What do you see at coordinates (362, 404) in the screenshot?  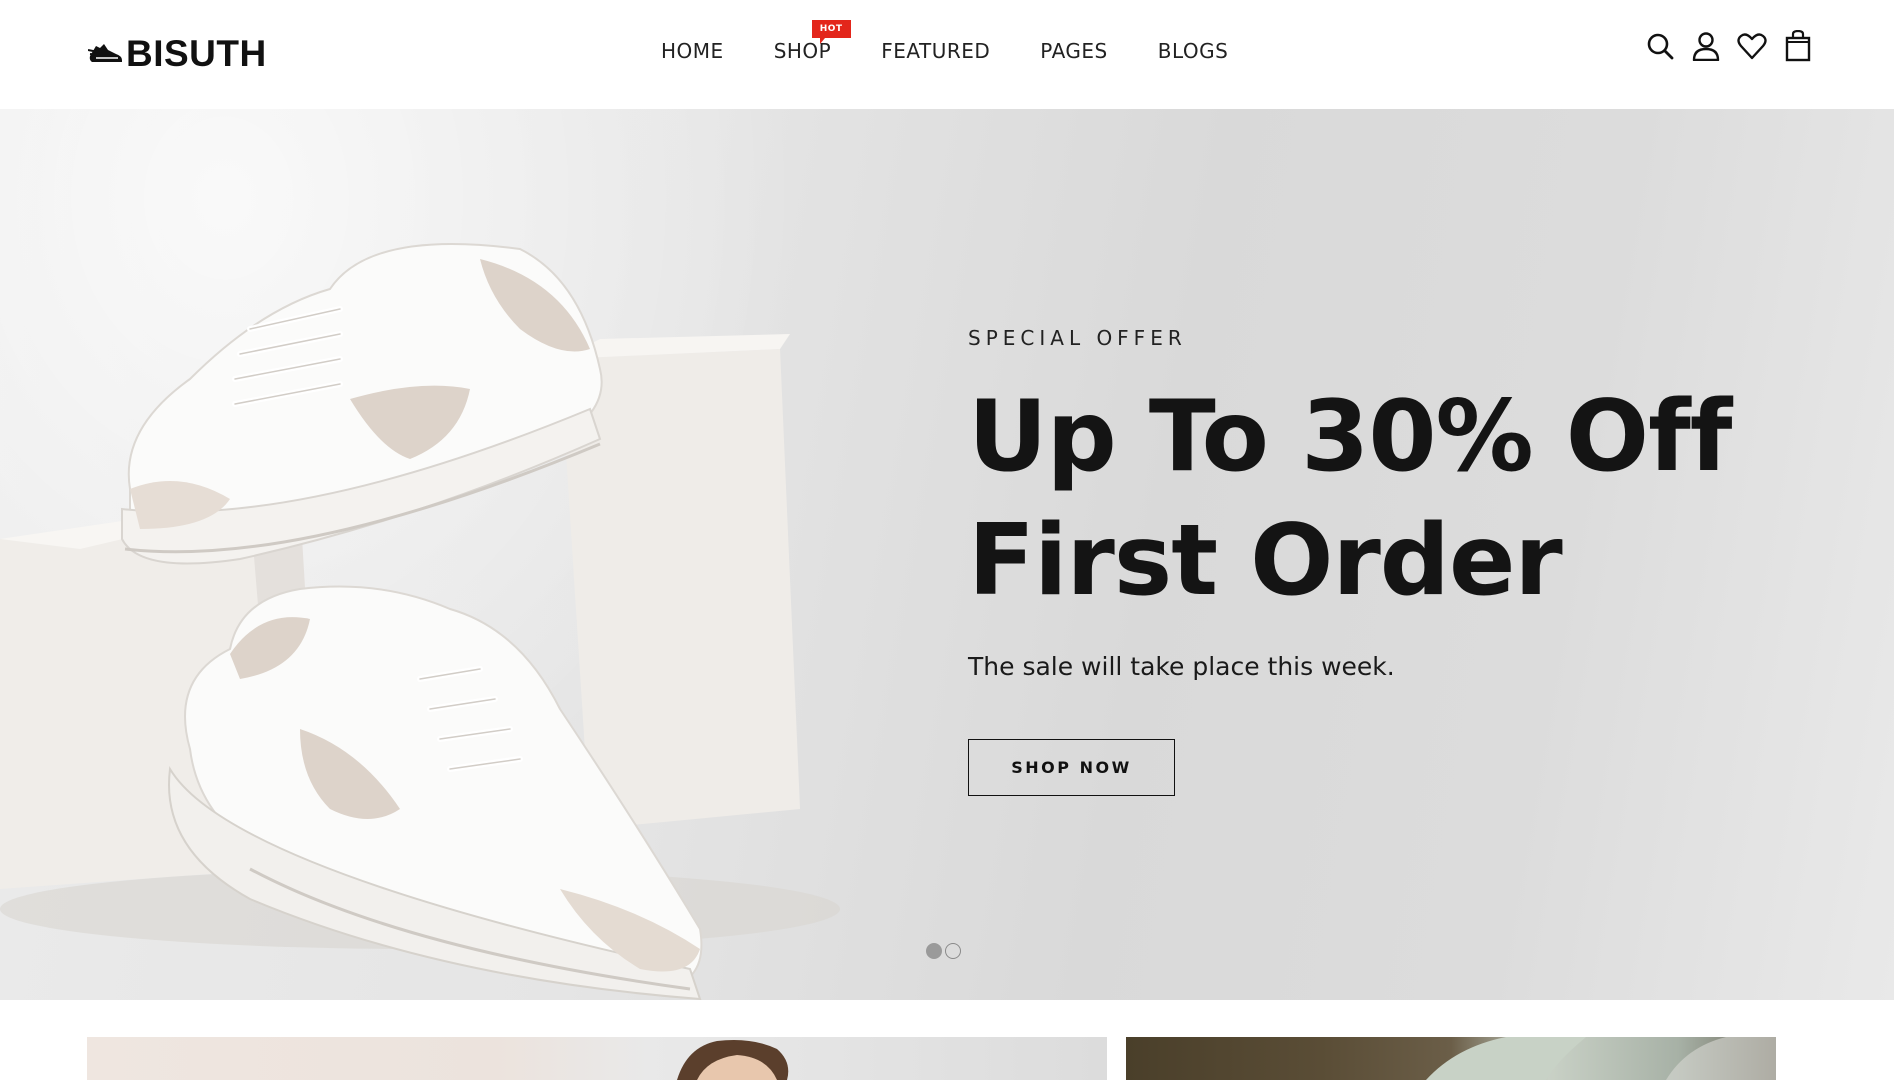 I see `sneaker-upper` at bounding box center [362, 404].